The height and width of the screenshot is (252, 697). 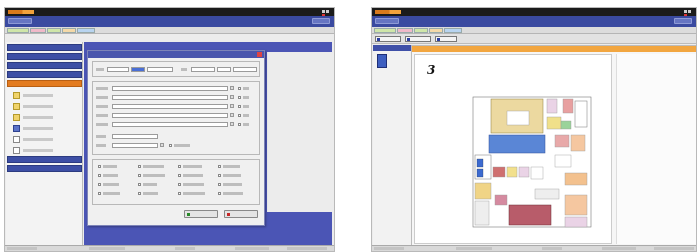 I want to click on to-date-field, so click(x=203, y=69).